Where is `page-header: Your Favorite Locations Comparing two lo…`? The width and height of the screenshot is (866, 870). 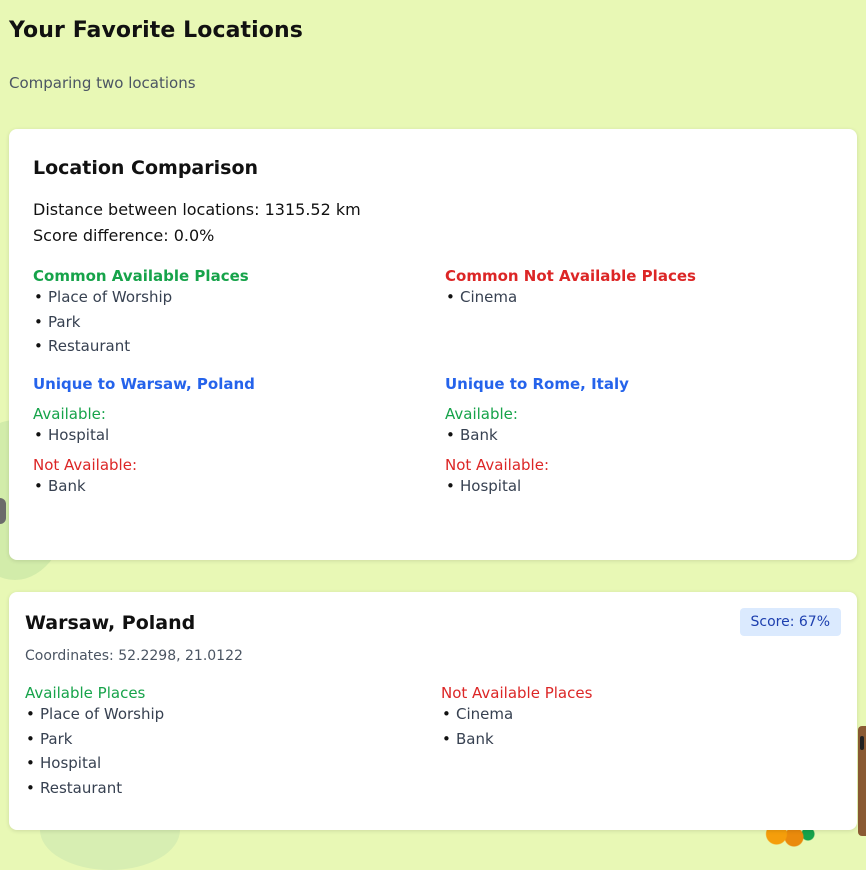
page-header: Your Favorite Locations Comparing two lo… is located at coordinates (156, 55).